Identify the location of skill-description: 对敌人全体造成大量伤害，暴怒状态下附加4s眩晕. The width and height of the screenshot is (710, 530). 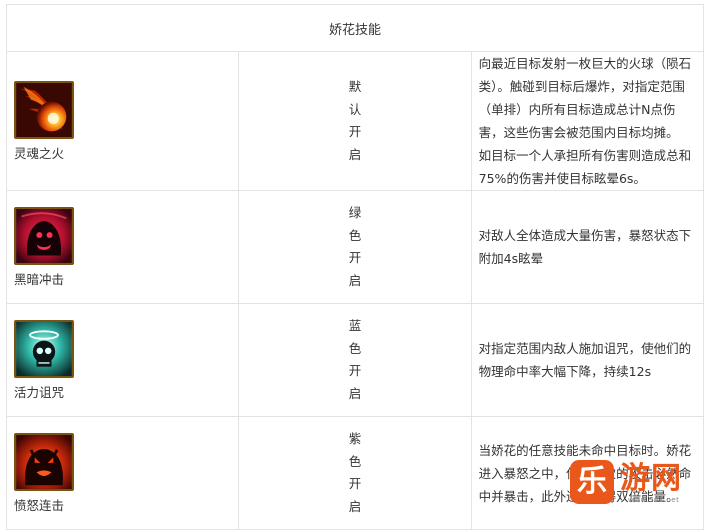
(587, 247).